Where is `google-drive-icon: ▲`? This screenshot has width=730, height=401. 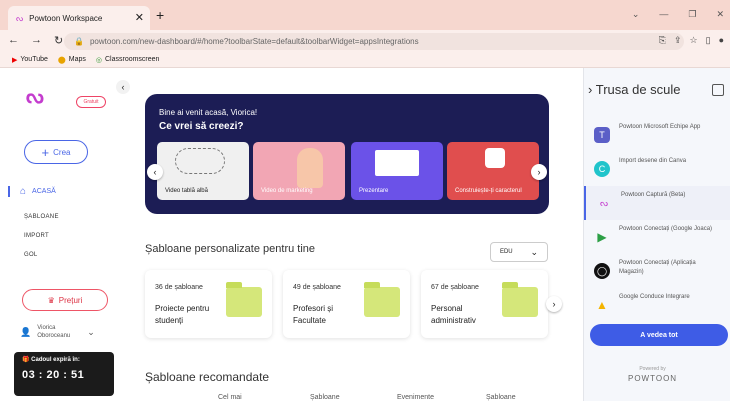 google-drive-icon: ▲ is located at coordinates (602, 305).